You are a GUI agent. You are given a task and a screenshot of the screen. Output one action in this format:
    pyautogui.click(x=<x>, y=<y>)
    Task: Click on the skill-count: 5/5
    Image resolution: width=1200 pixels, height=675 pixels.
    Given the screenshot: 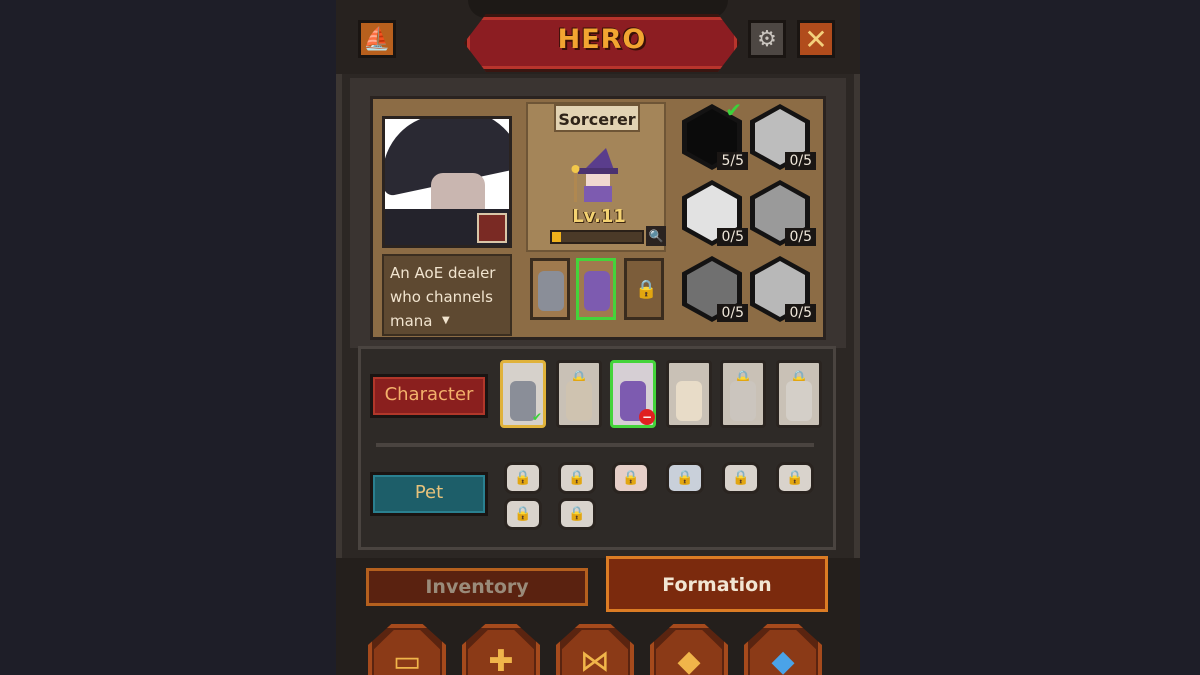 What is the action you would take?
    pyautogui.click(x=732, y=161)
    